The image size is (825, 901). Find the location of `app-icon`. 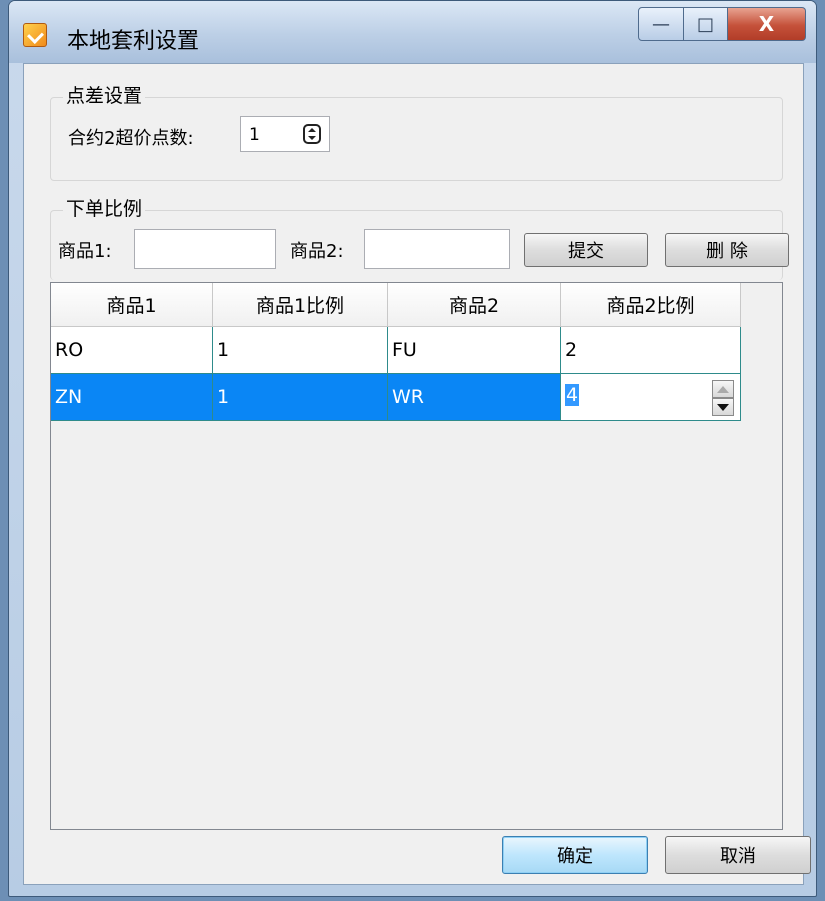

app-icon is located at coordinates (35, 35).